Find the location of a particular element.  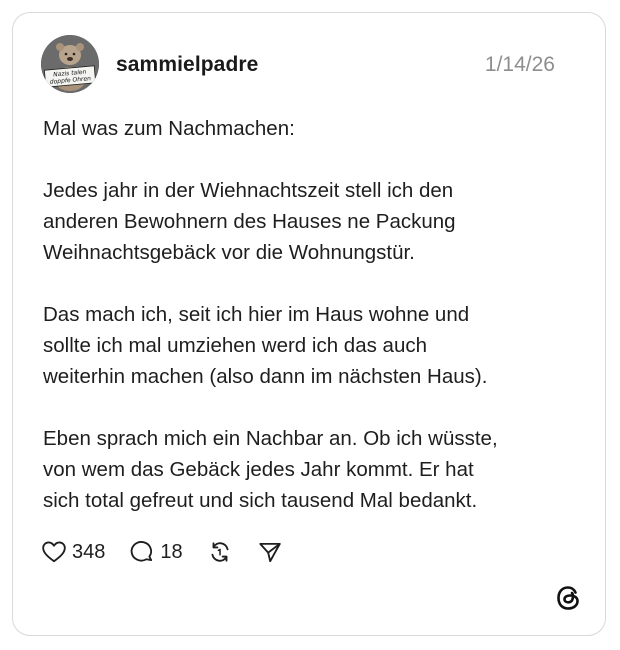

post-timestamp: 1/14/26 is located at coordinates (519, 64).